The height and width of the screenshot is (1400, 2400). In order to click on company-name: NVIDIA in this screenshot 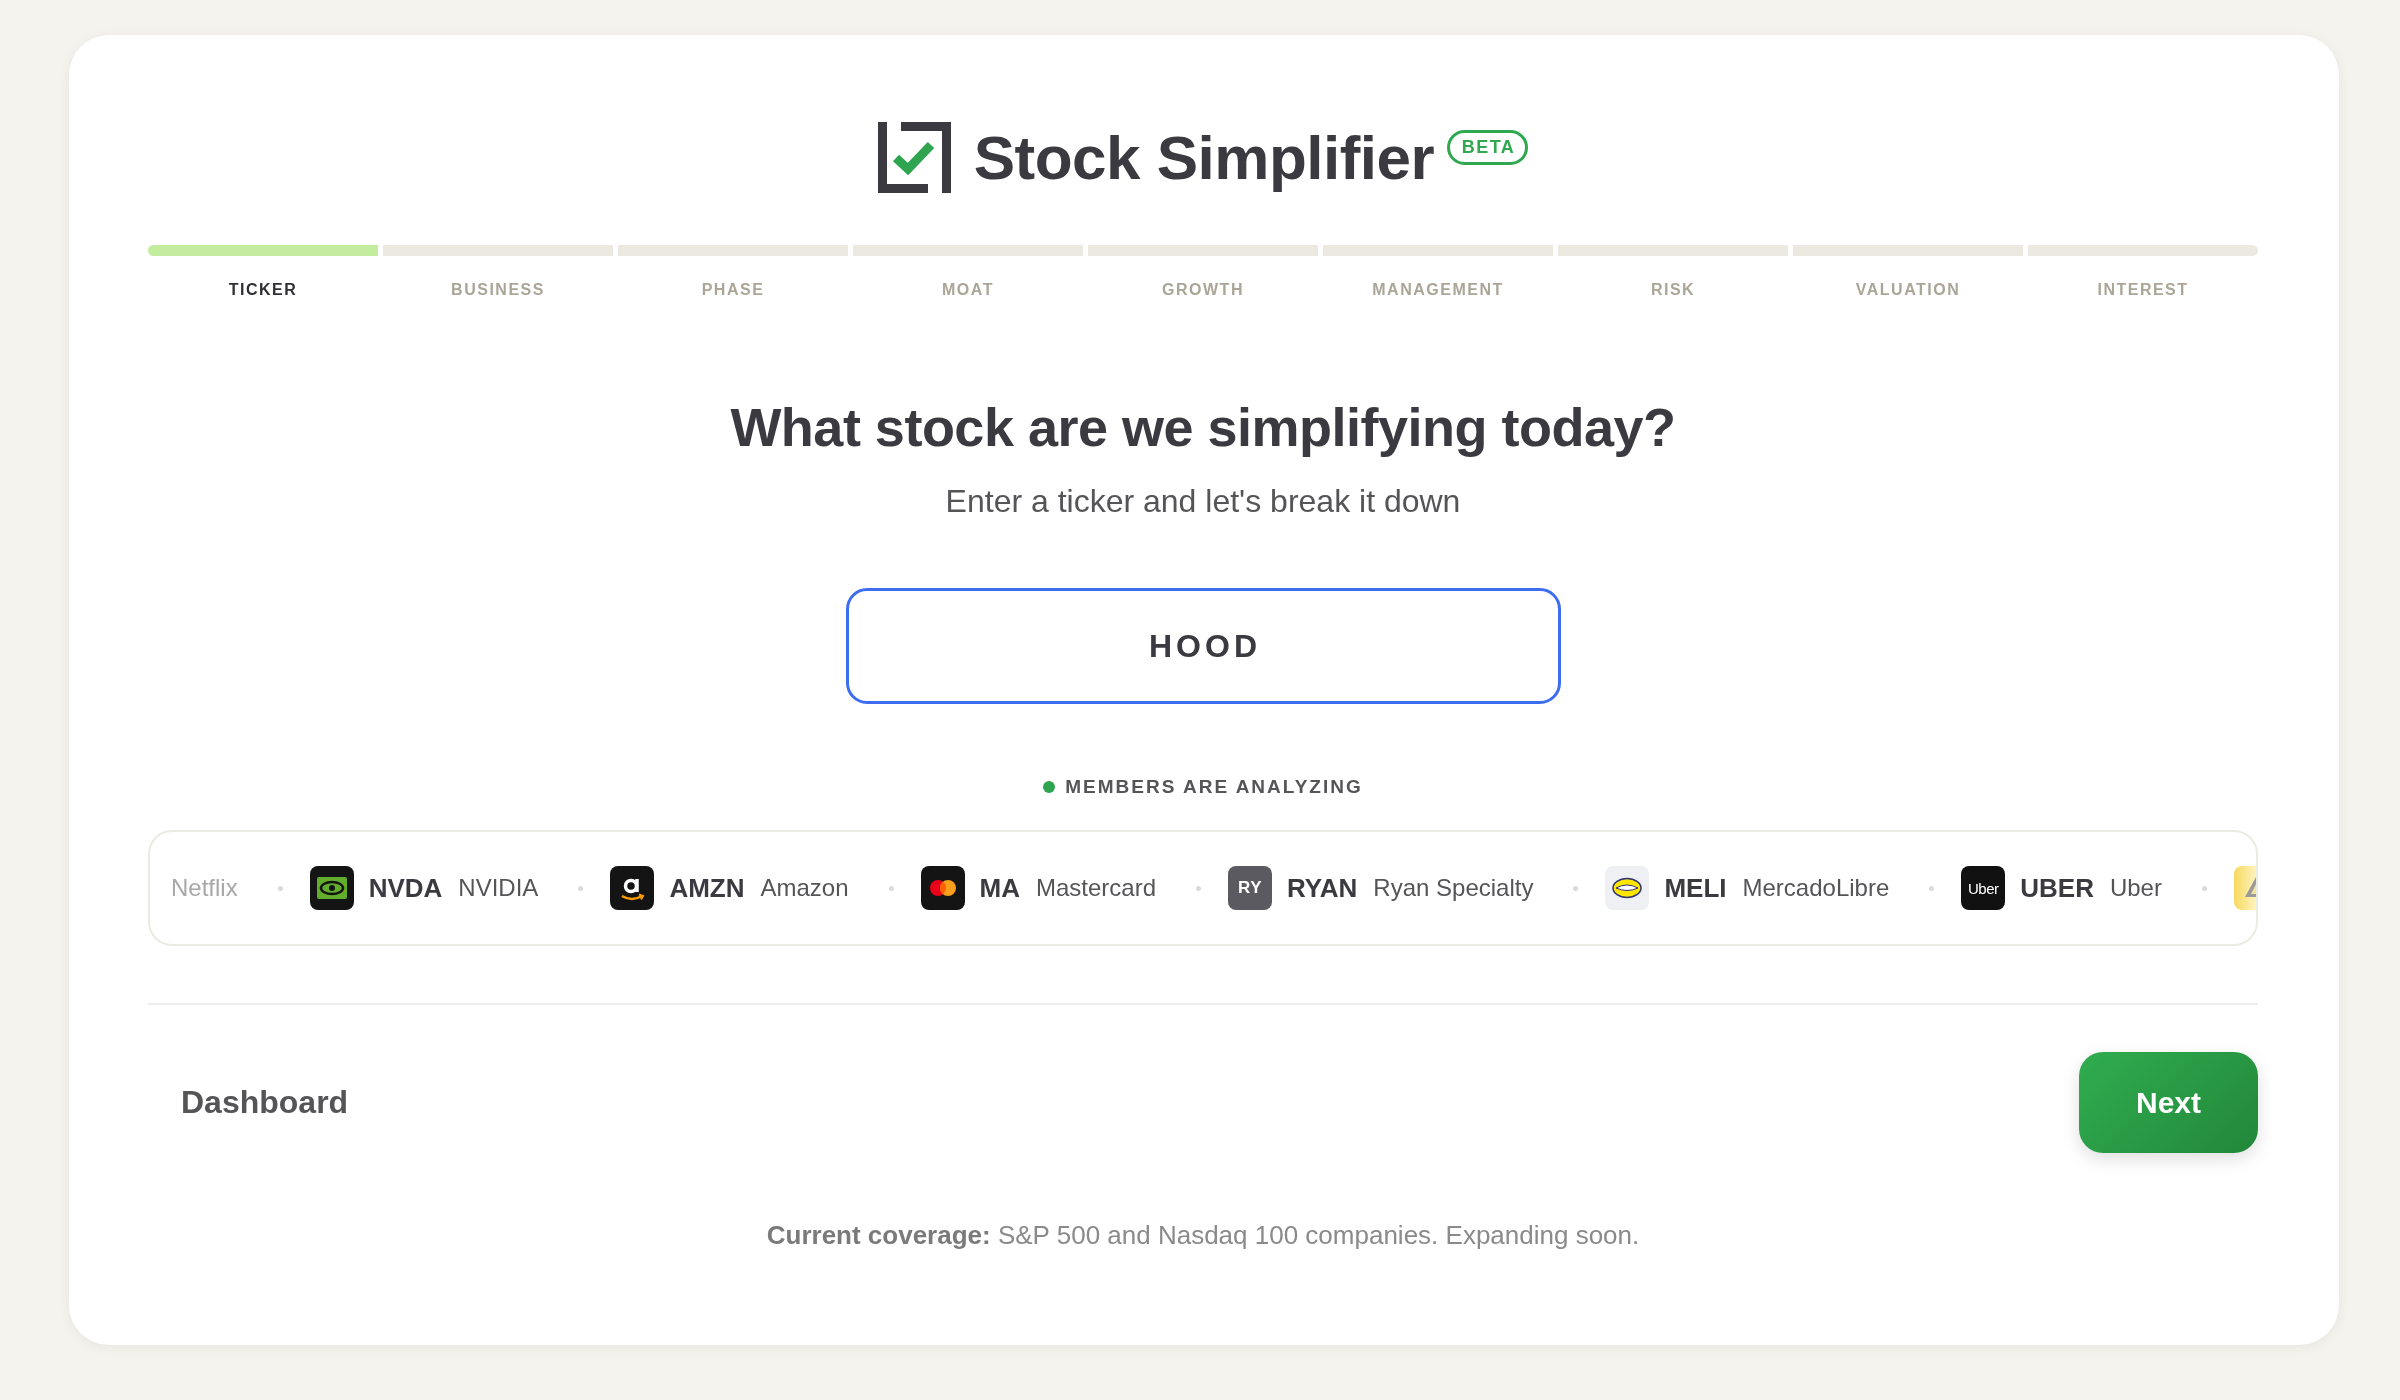, I will do `click(498, 888)`.